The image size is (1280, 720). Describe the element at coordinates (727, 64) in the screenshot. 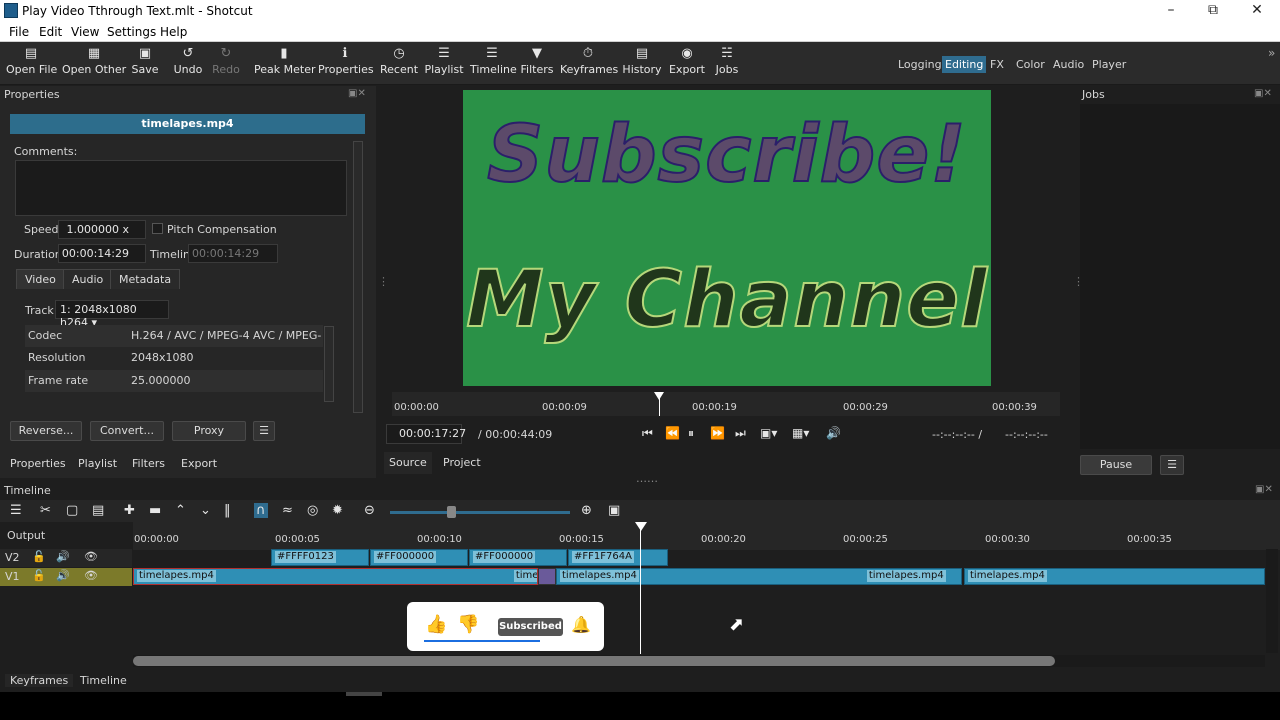

I see `jobs-button: ☵ Jobs` at that location.